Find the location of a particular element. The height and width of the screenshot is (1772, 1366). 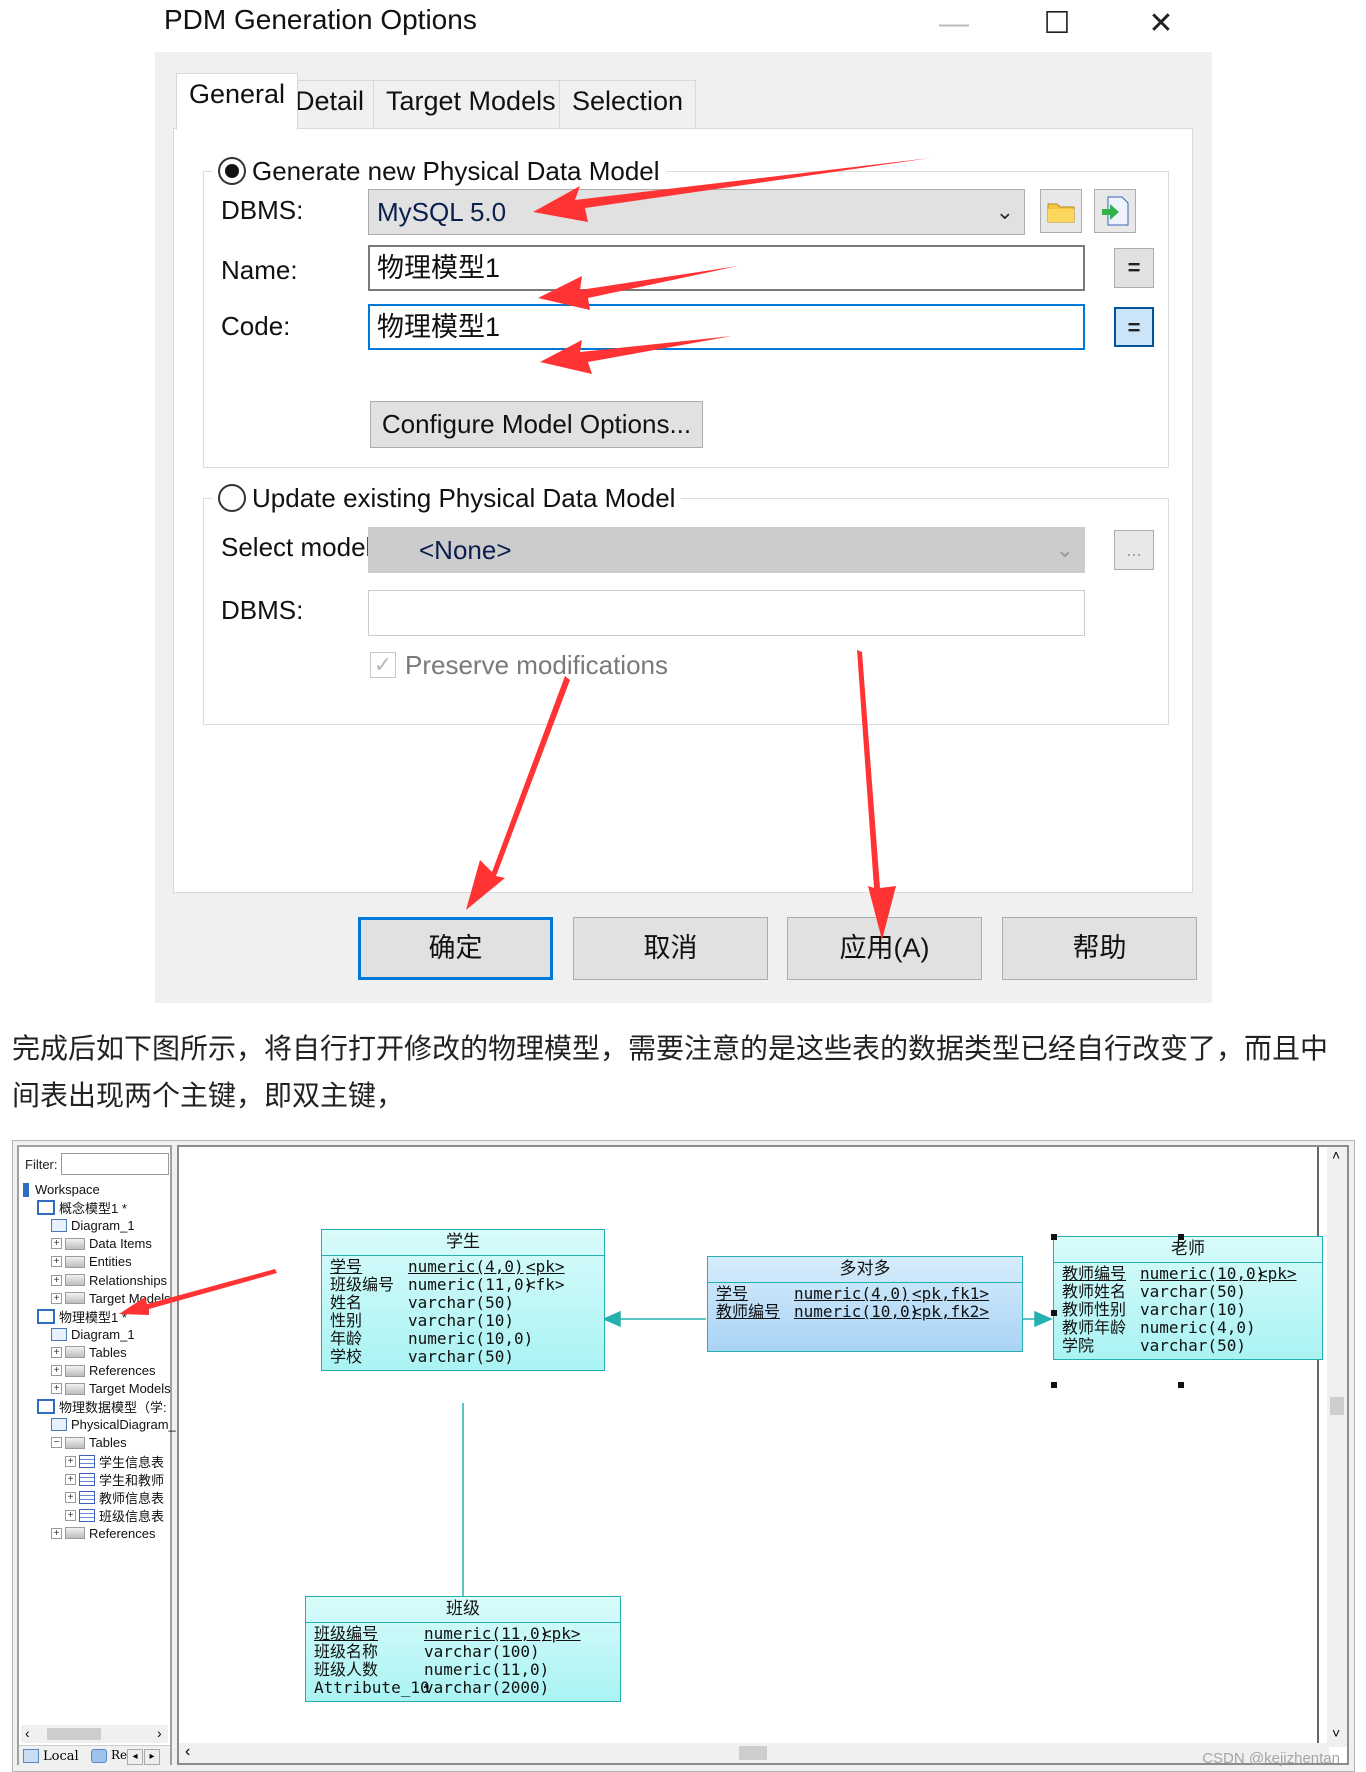

update-dbms-input is located at coordinates (726, 613).